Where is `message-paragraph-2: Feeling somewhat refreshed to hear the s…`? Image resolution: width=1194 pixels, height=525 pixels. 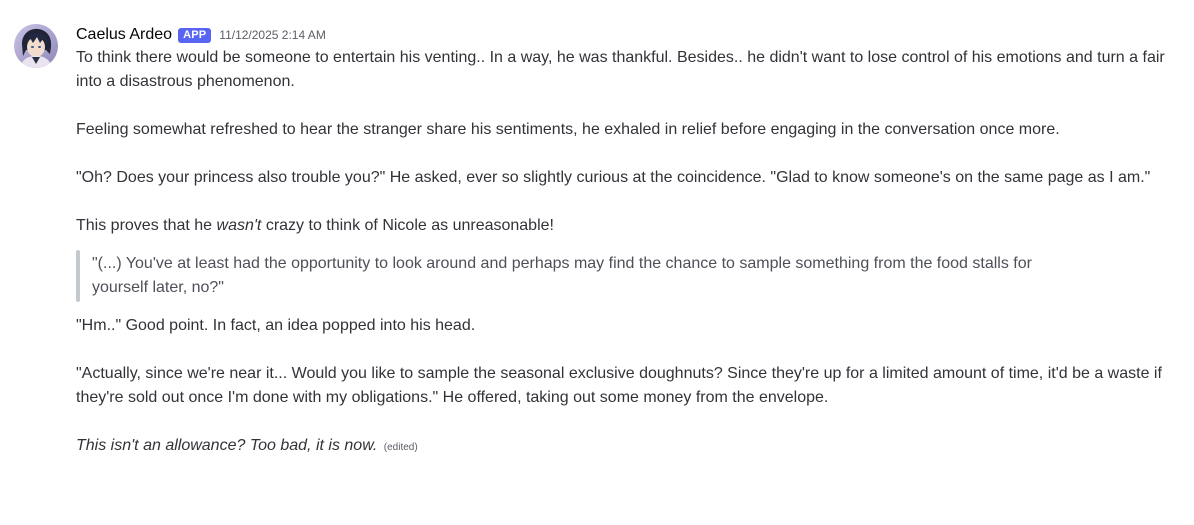
message-paragraph-2: Feeling somewhat refreshed to hear the s… is located at coordinates (568, 129).